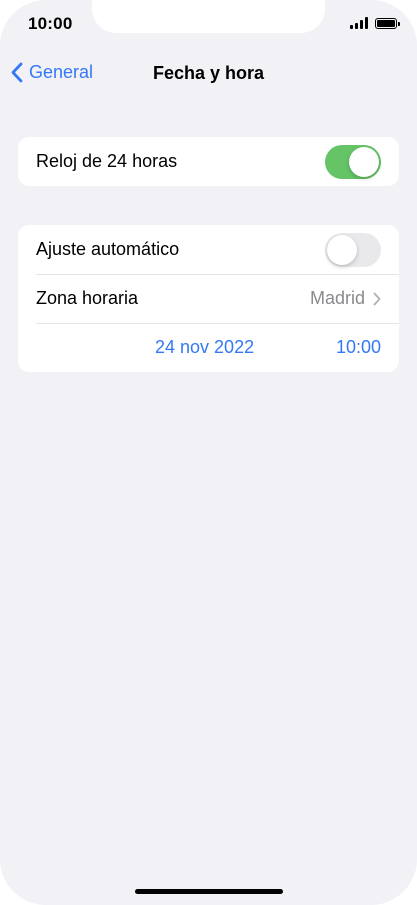 This screenshot has height=905, width=417. Describe the element at coordinates (337, 298) in the screenshot. I see `timezone-value: Madrid` at that location.